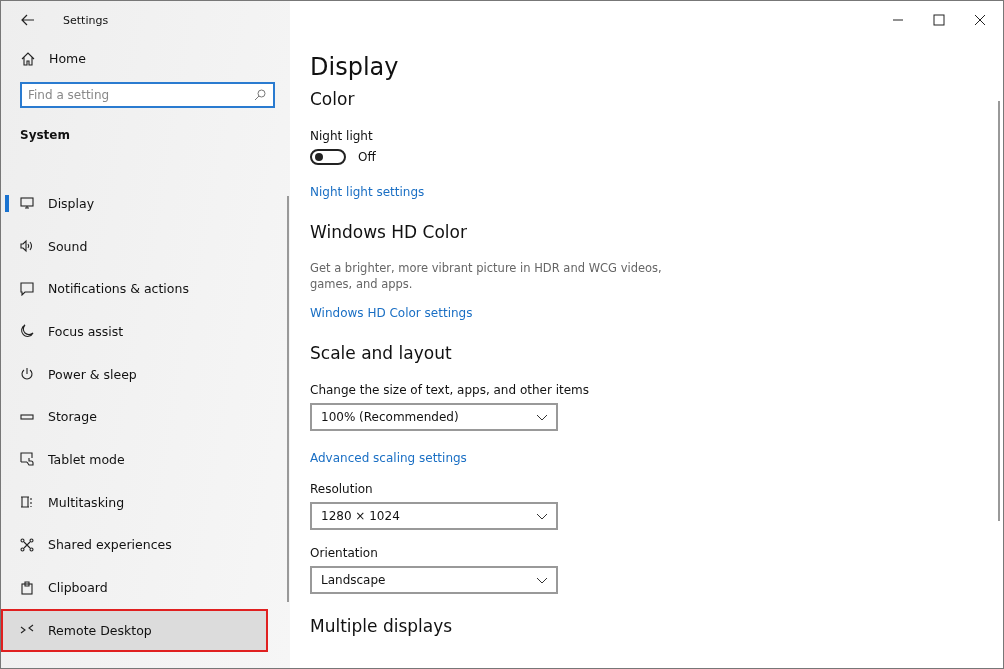  I want to click on nav-item: Power & sleep, so click(134, 374).